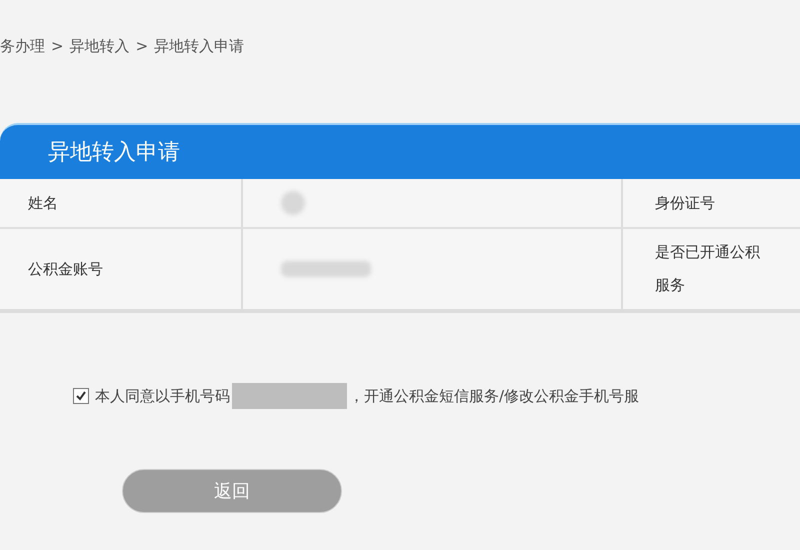 The width and height of the screenshot is (800, 550). Describe the element at coordinates (22, 46) in the screenshot. I see `breadcrumb-item: 务办理` at that location.